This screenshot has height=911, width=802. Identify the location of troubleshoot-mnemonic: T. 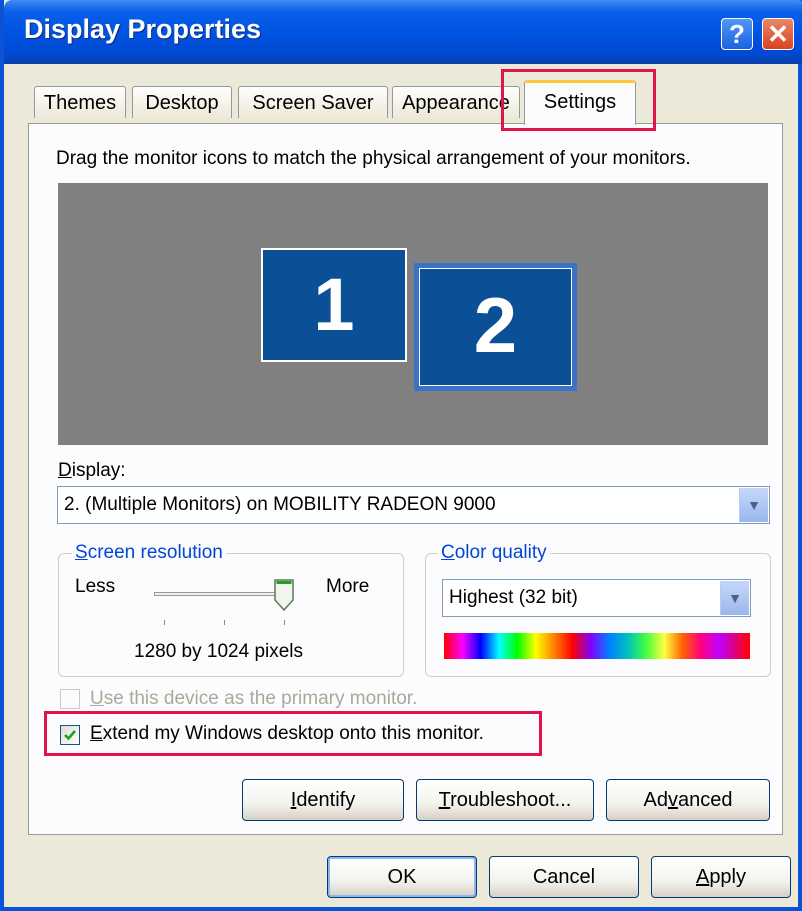
(444, 800).